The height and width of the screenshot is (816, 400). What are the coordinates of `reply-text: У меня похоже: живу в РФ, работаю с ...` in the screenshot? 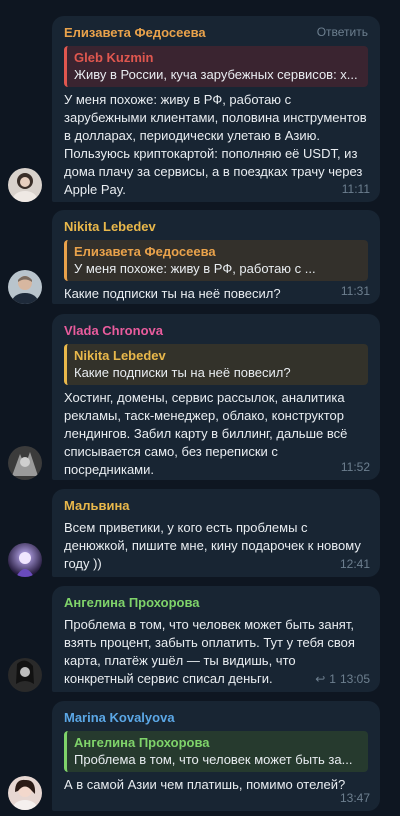 It's located at (195, 268).